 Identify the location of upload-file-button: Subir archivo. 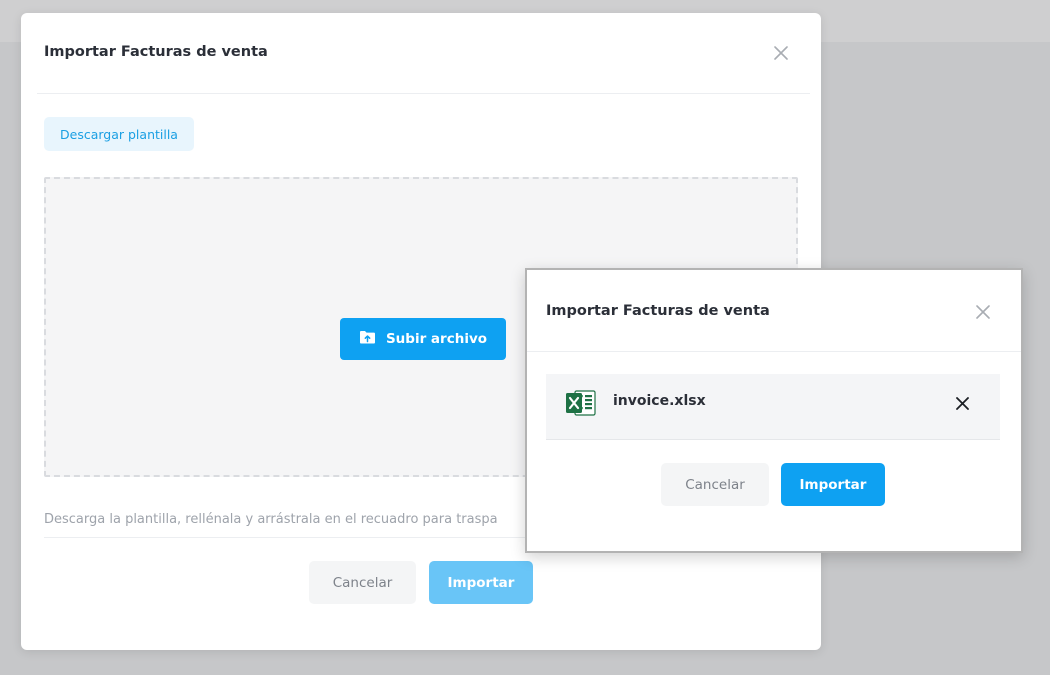
(423, 339).